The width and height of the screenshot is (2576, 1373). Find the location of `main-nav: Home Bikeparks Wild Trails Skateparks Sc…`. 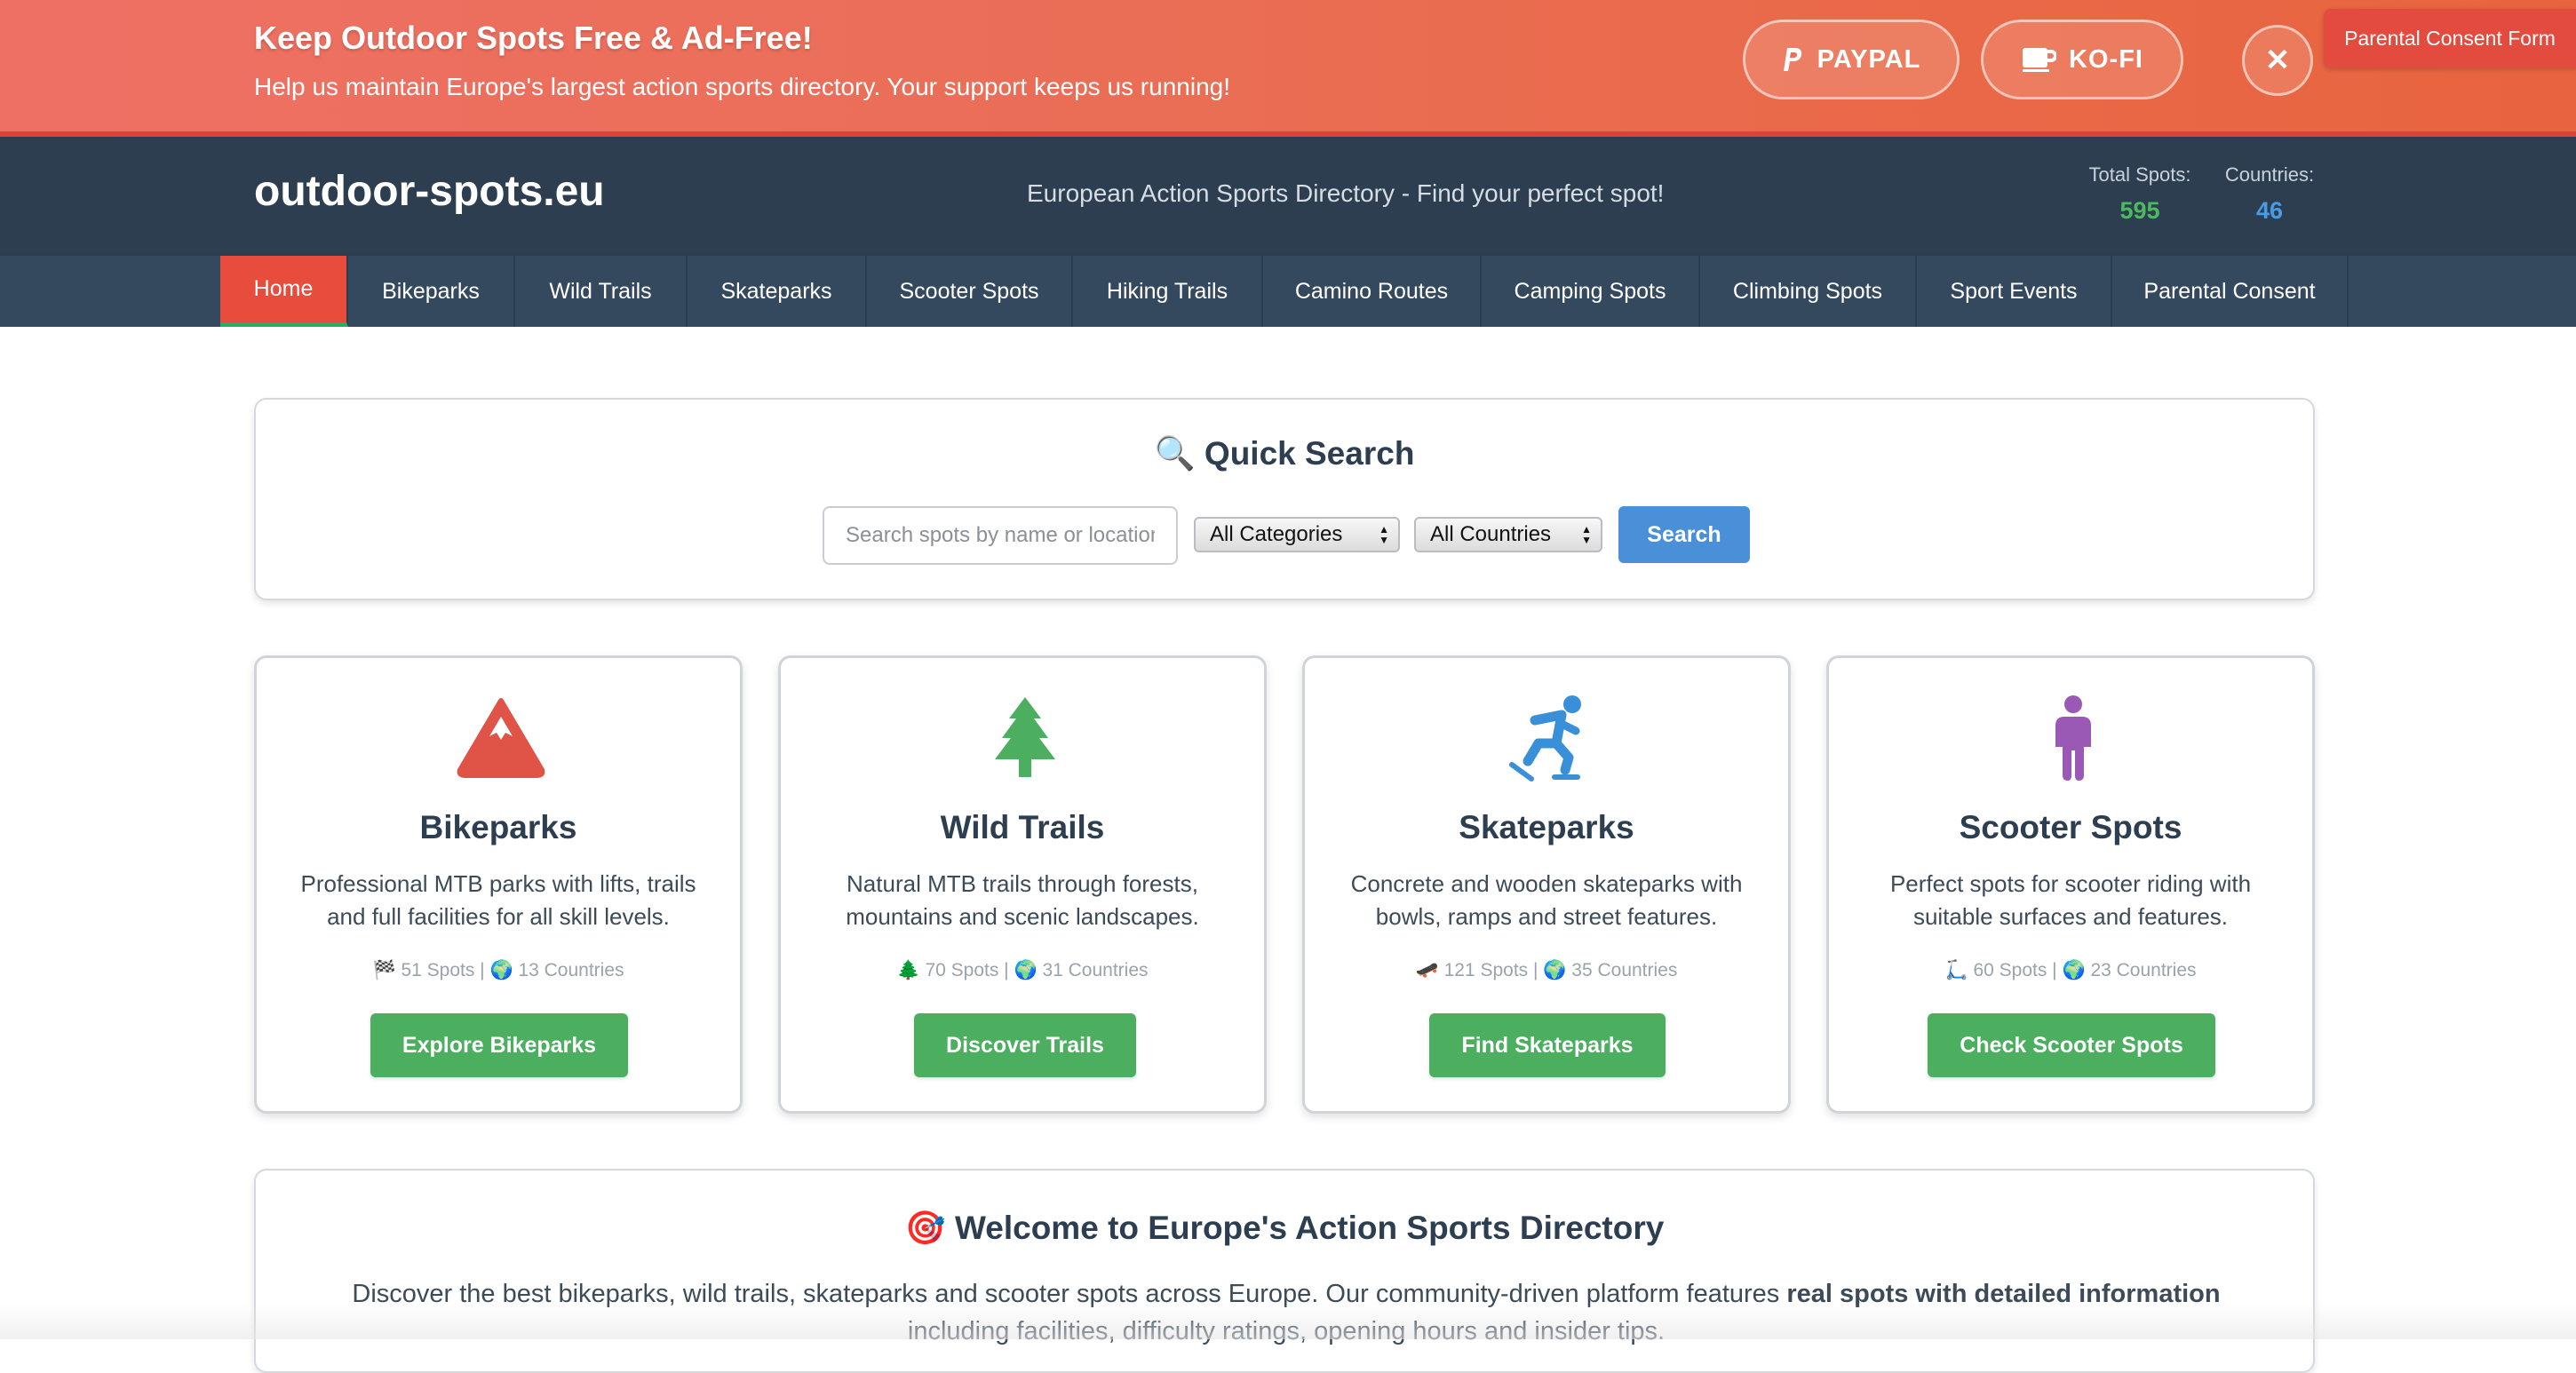

main-nav: Home Bikeparks Wild Trails Skateparks Sc… is located at coordinates (1288, 290).